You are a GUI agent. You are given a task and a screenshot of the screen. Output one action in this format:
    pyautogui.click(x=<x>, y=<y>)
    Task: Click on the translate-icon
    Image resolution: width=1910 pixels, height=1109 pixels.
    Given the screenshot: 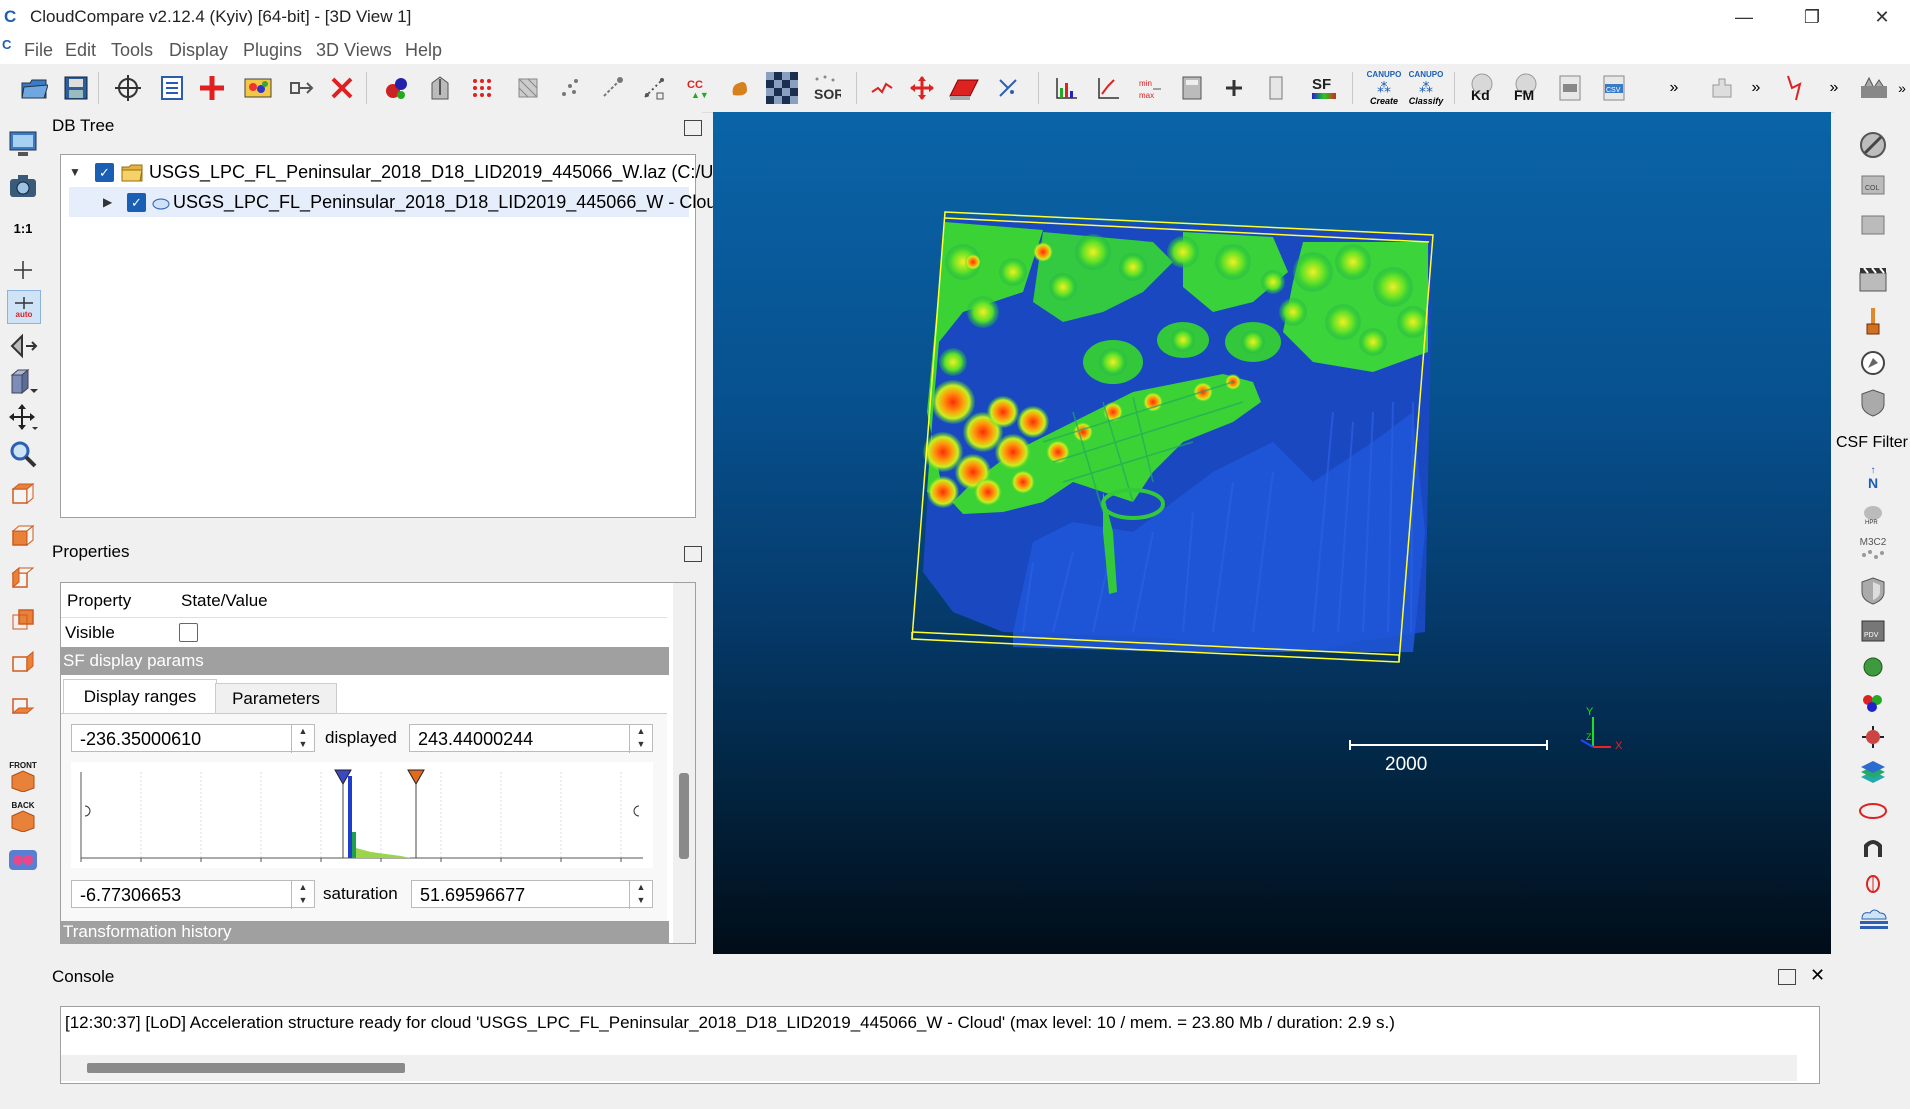 What is the action you would take?
    pyautogui.click(x=922, y=88)
    